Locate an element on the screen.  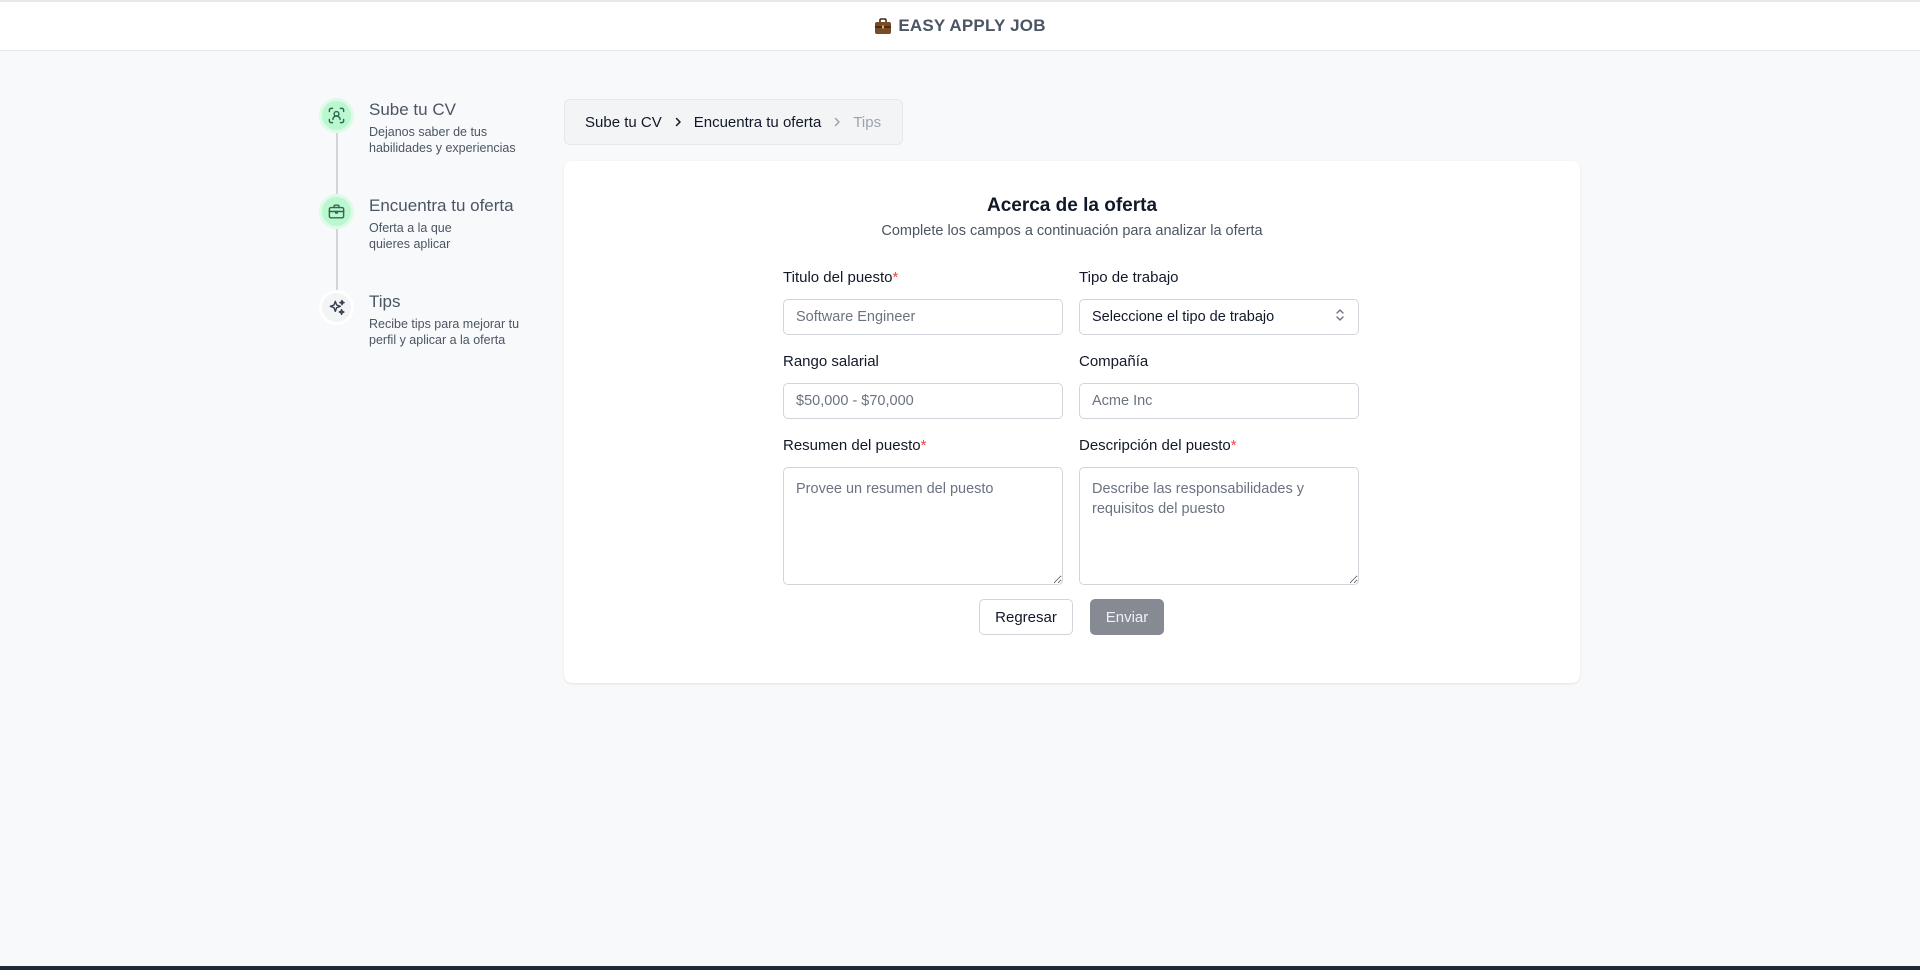
job-summary-textarea is located at coordinates (923, 526).